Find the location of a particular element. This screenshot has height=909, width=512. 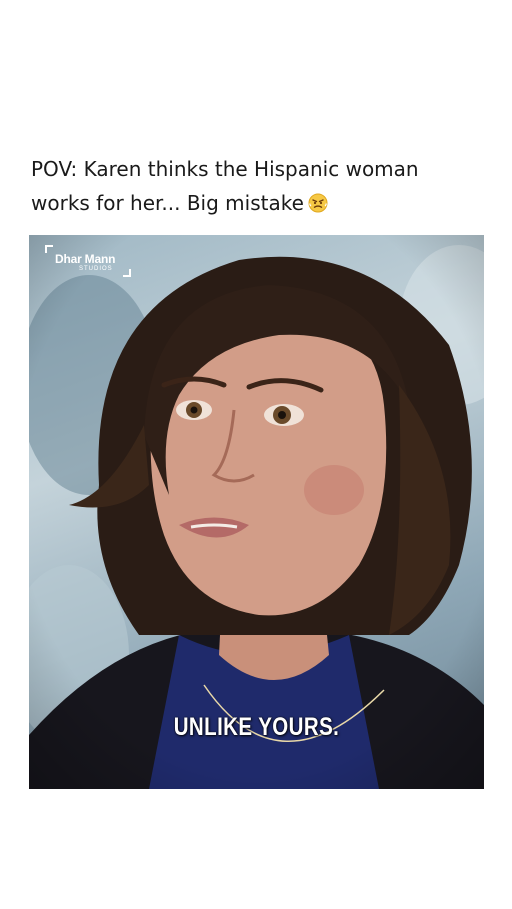

caption-line-2: works for her... Big mistake is located at coordinates (251, 204).